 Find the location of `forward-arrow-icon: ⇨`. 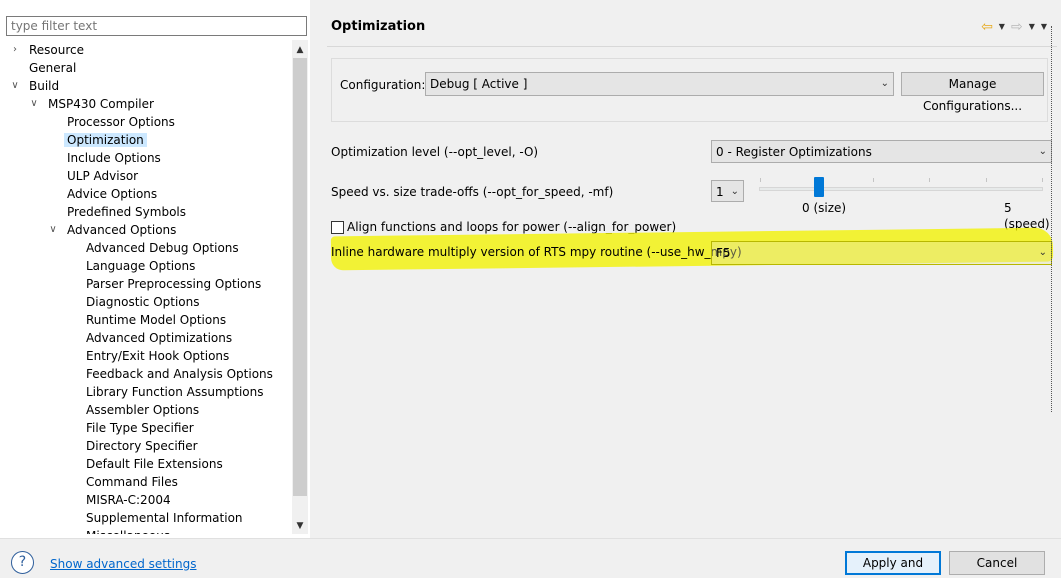

forward-arrow-icon: ⇨ is located at coordinates (1017, 27).